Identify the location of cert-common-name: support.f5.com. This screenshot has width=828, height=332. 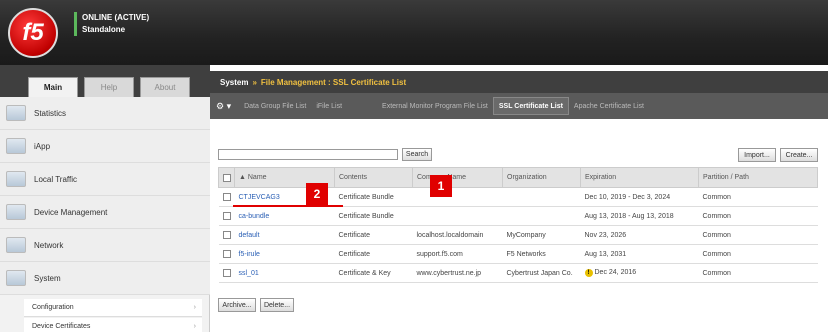
(457, 254).